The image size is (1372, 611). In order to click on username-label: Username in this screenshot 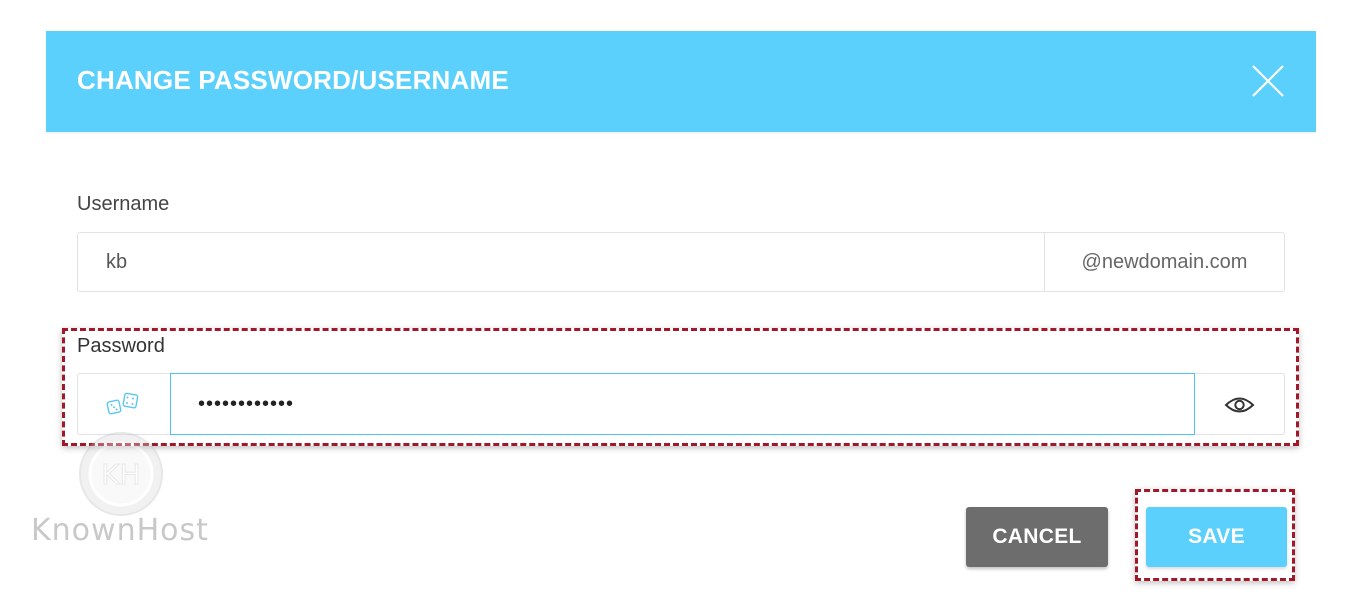, I will do `click(123, 204)`.